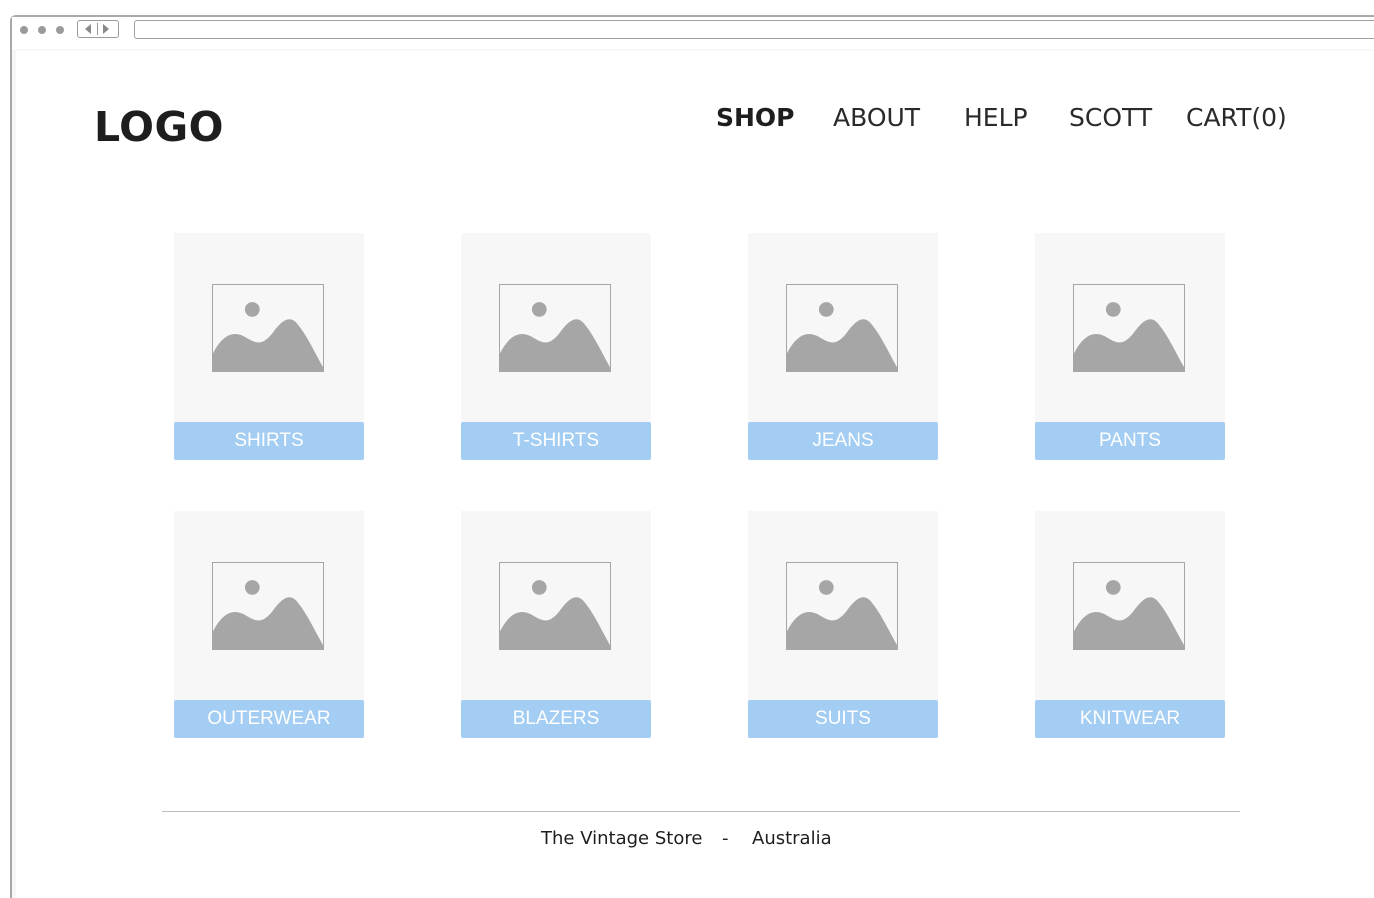  Describe the element at coordinates (42, 30) in the screenshot. I see `window-minimize-dot` at that location.